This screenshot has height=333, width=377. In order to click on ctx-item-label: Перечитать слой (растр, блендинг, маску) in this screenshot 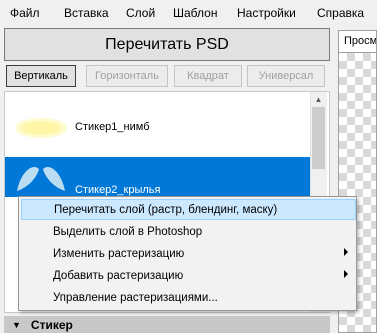, I will do `click(166, 209)`.